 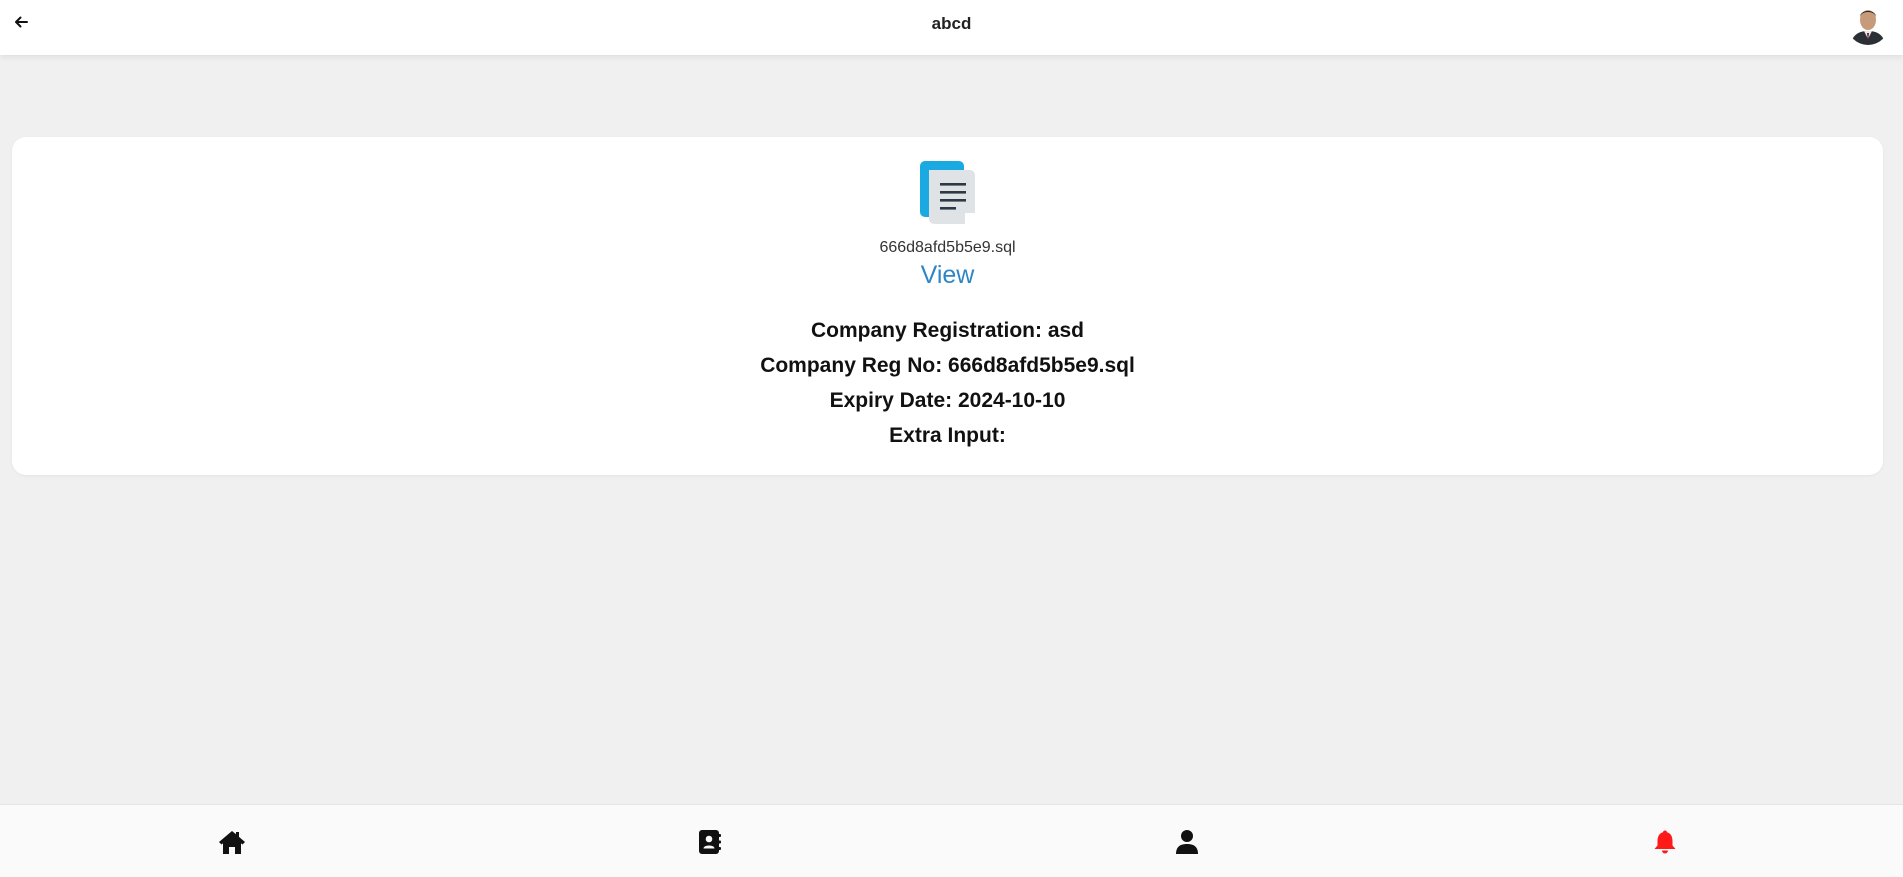 I want to click on avatar-image, so click(x=1868, y=24).